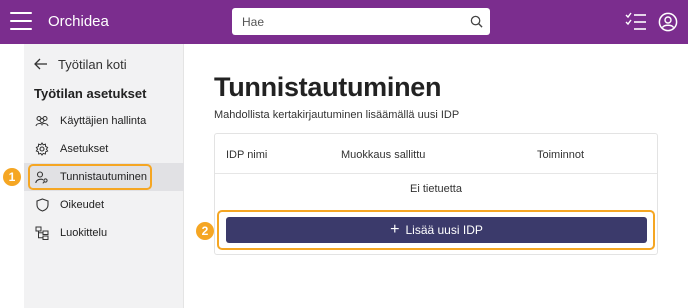 This screenshot has width=688, height=308. I want to click on empty-state-text: Ei tietuetta, so click(436, 189).